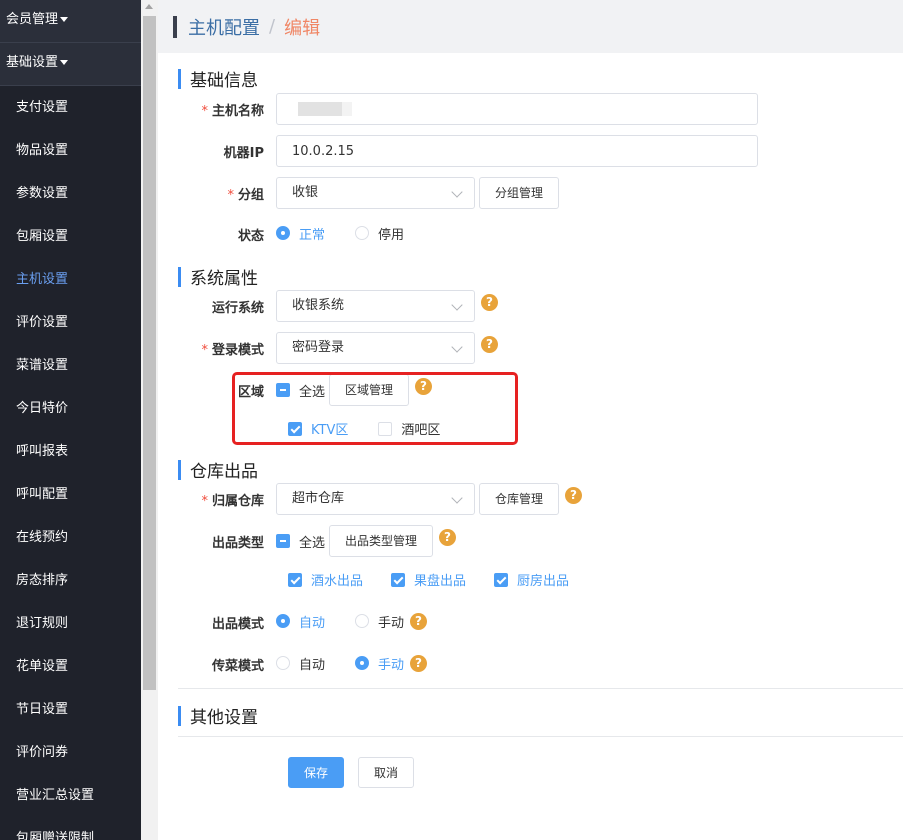 This screenshot has height=840, width=903. I want to click on group-label-text: 分组, so click(250, 195).